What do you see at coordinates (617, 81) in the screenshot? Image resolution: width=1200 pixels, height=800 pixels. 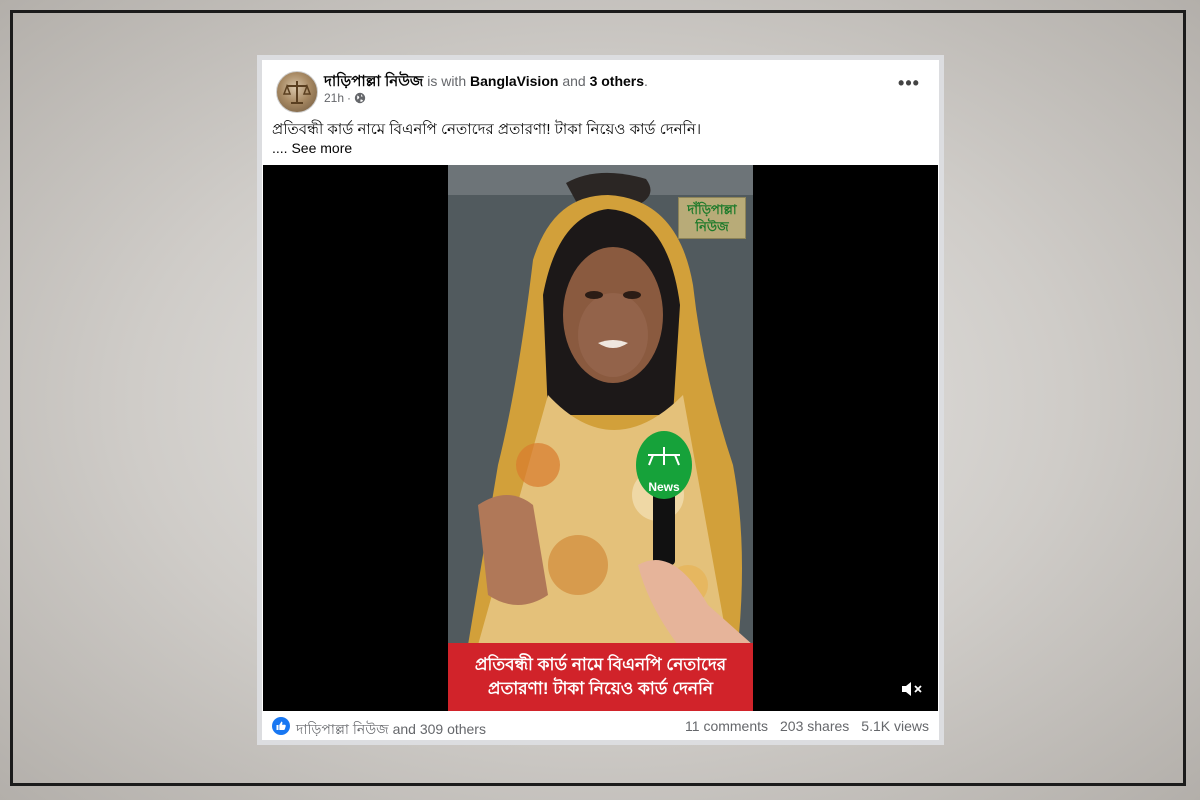 I see `others-link: 3 others` at bounding box center [617, 81].